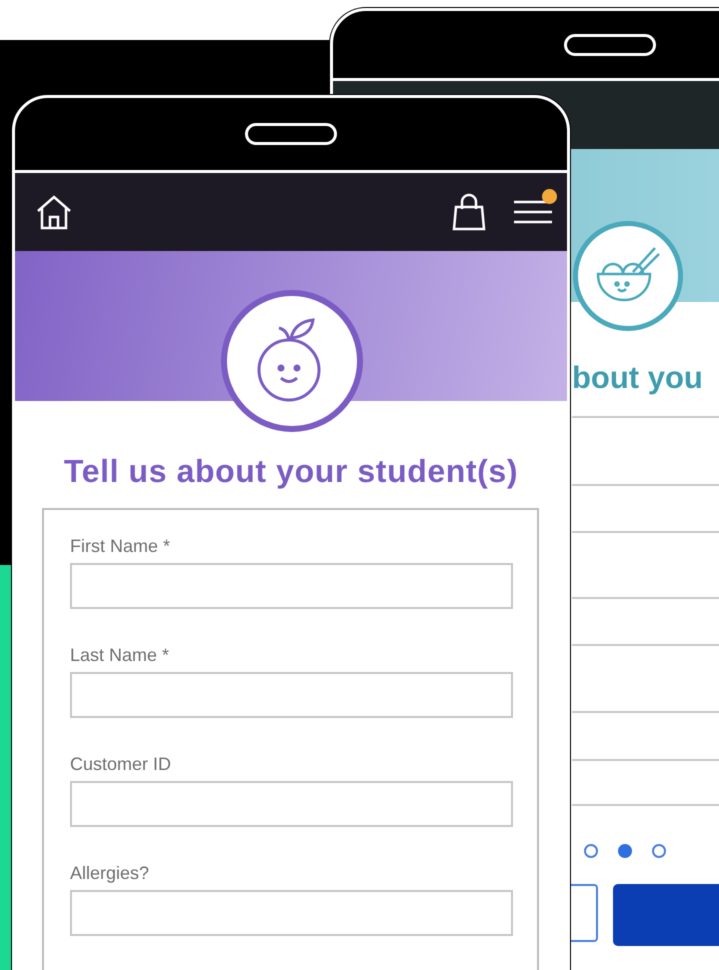  What do you see at coordinates (469, 212) in the screenshot?
I see `shopping-bag-icon` at bounding box center [469, 212].